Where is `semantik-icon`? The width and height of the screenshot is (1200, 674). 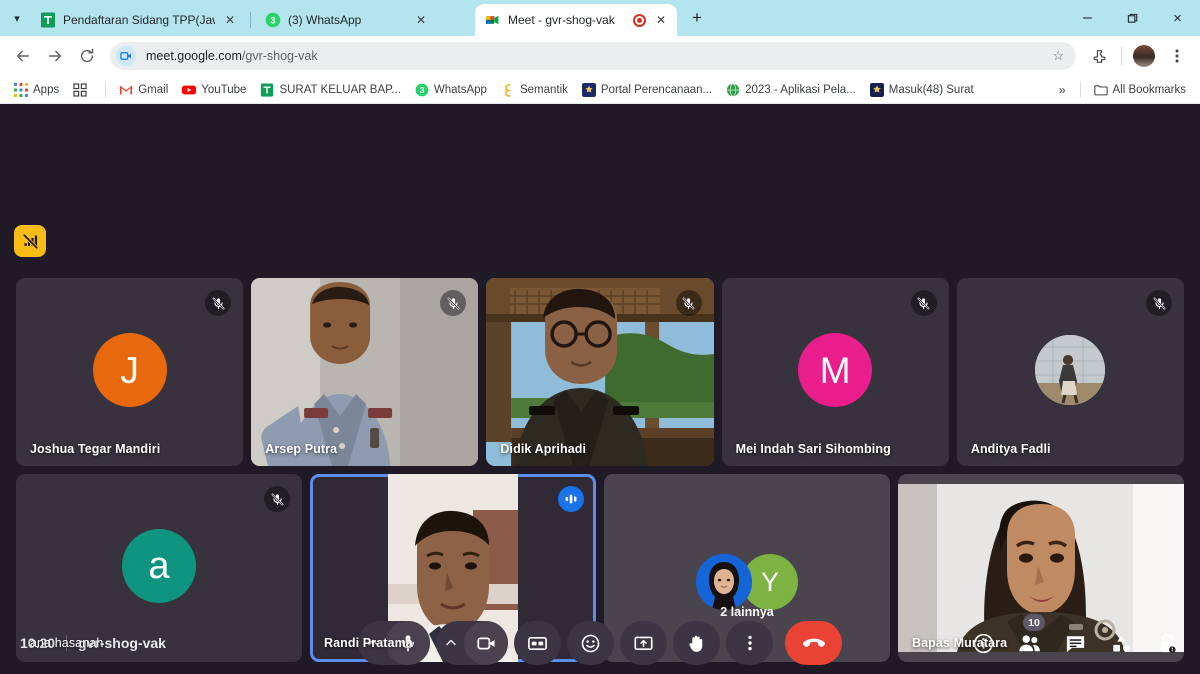 semantik-icon is located at coordinates (508, 90).